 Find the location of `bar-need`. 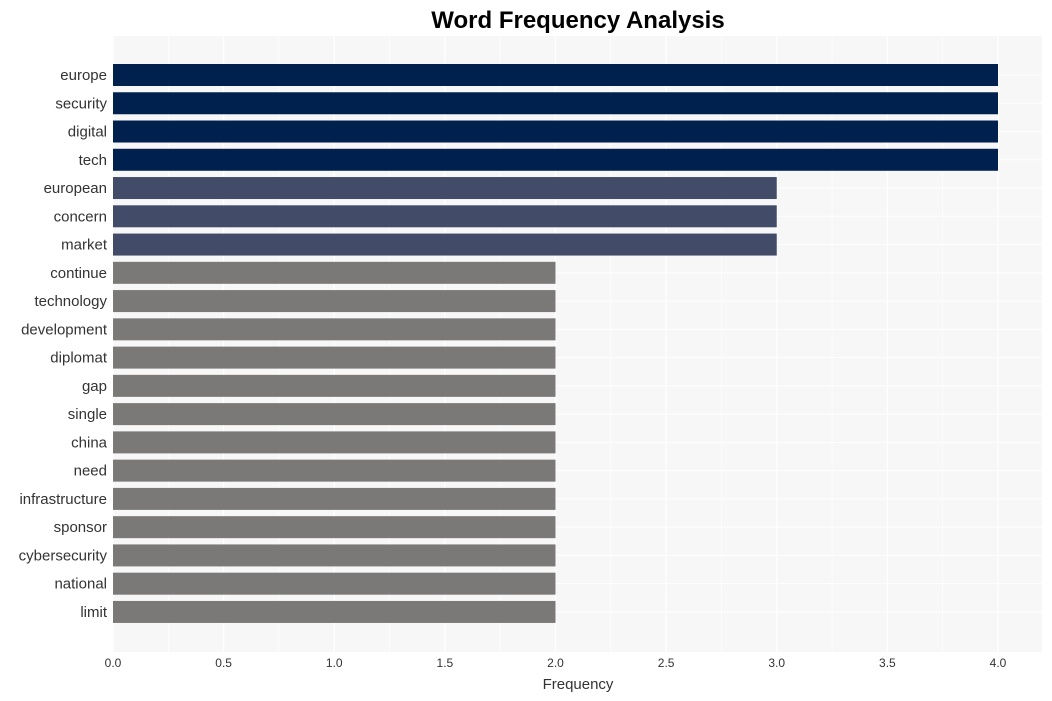

bar-need is located at coordinates (334, 470).